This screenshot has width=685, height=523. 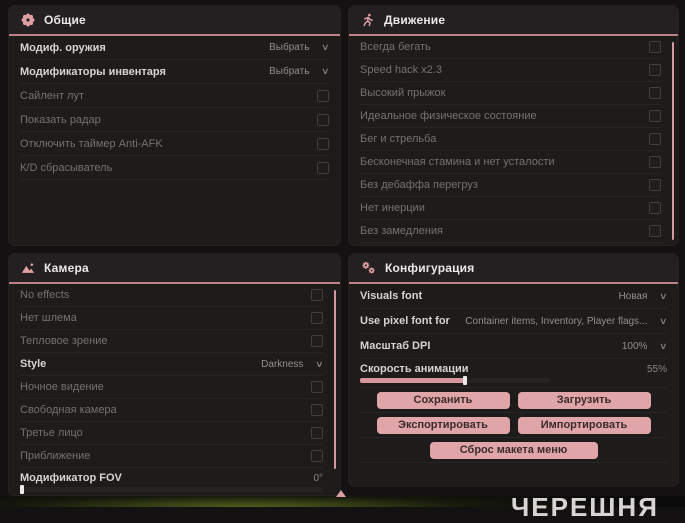 What do you see at coordinates (392, 208) in the screenshot?
I see `row-label: Нет инерции` at bounding box center [392, 208].